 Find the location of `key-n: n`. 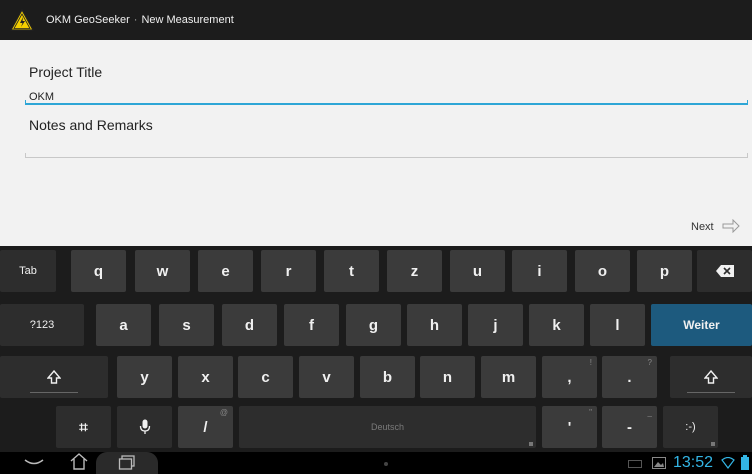

key-n: n is located at coordinates (447, 377).